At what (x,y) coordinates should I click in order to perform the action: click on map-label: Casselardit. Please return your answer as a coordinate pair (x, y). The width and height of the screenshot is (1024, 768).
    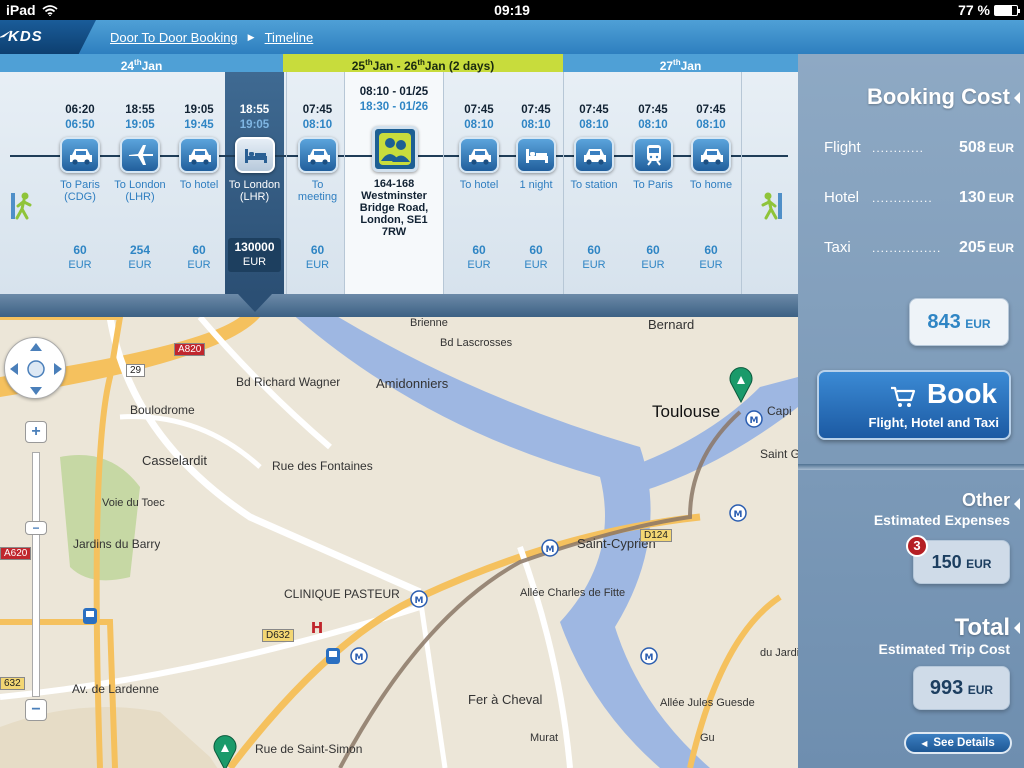
    Looking at the image, I should click on (175, 460).